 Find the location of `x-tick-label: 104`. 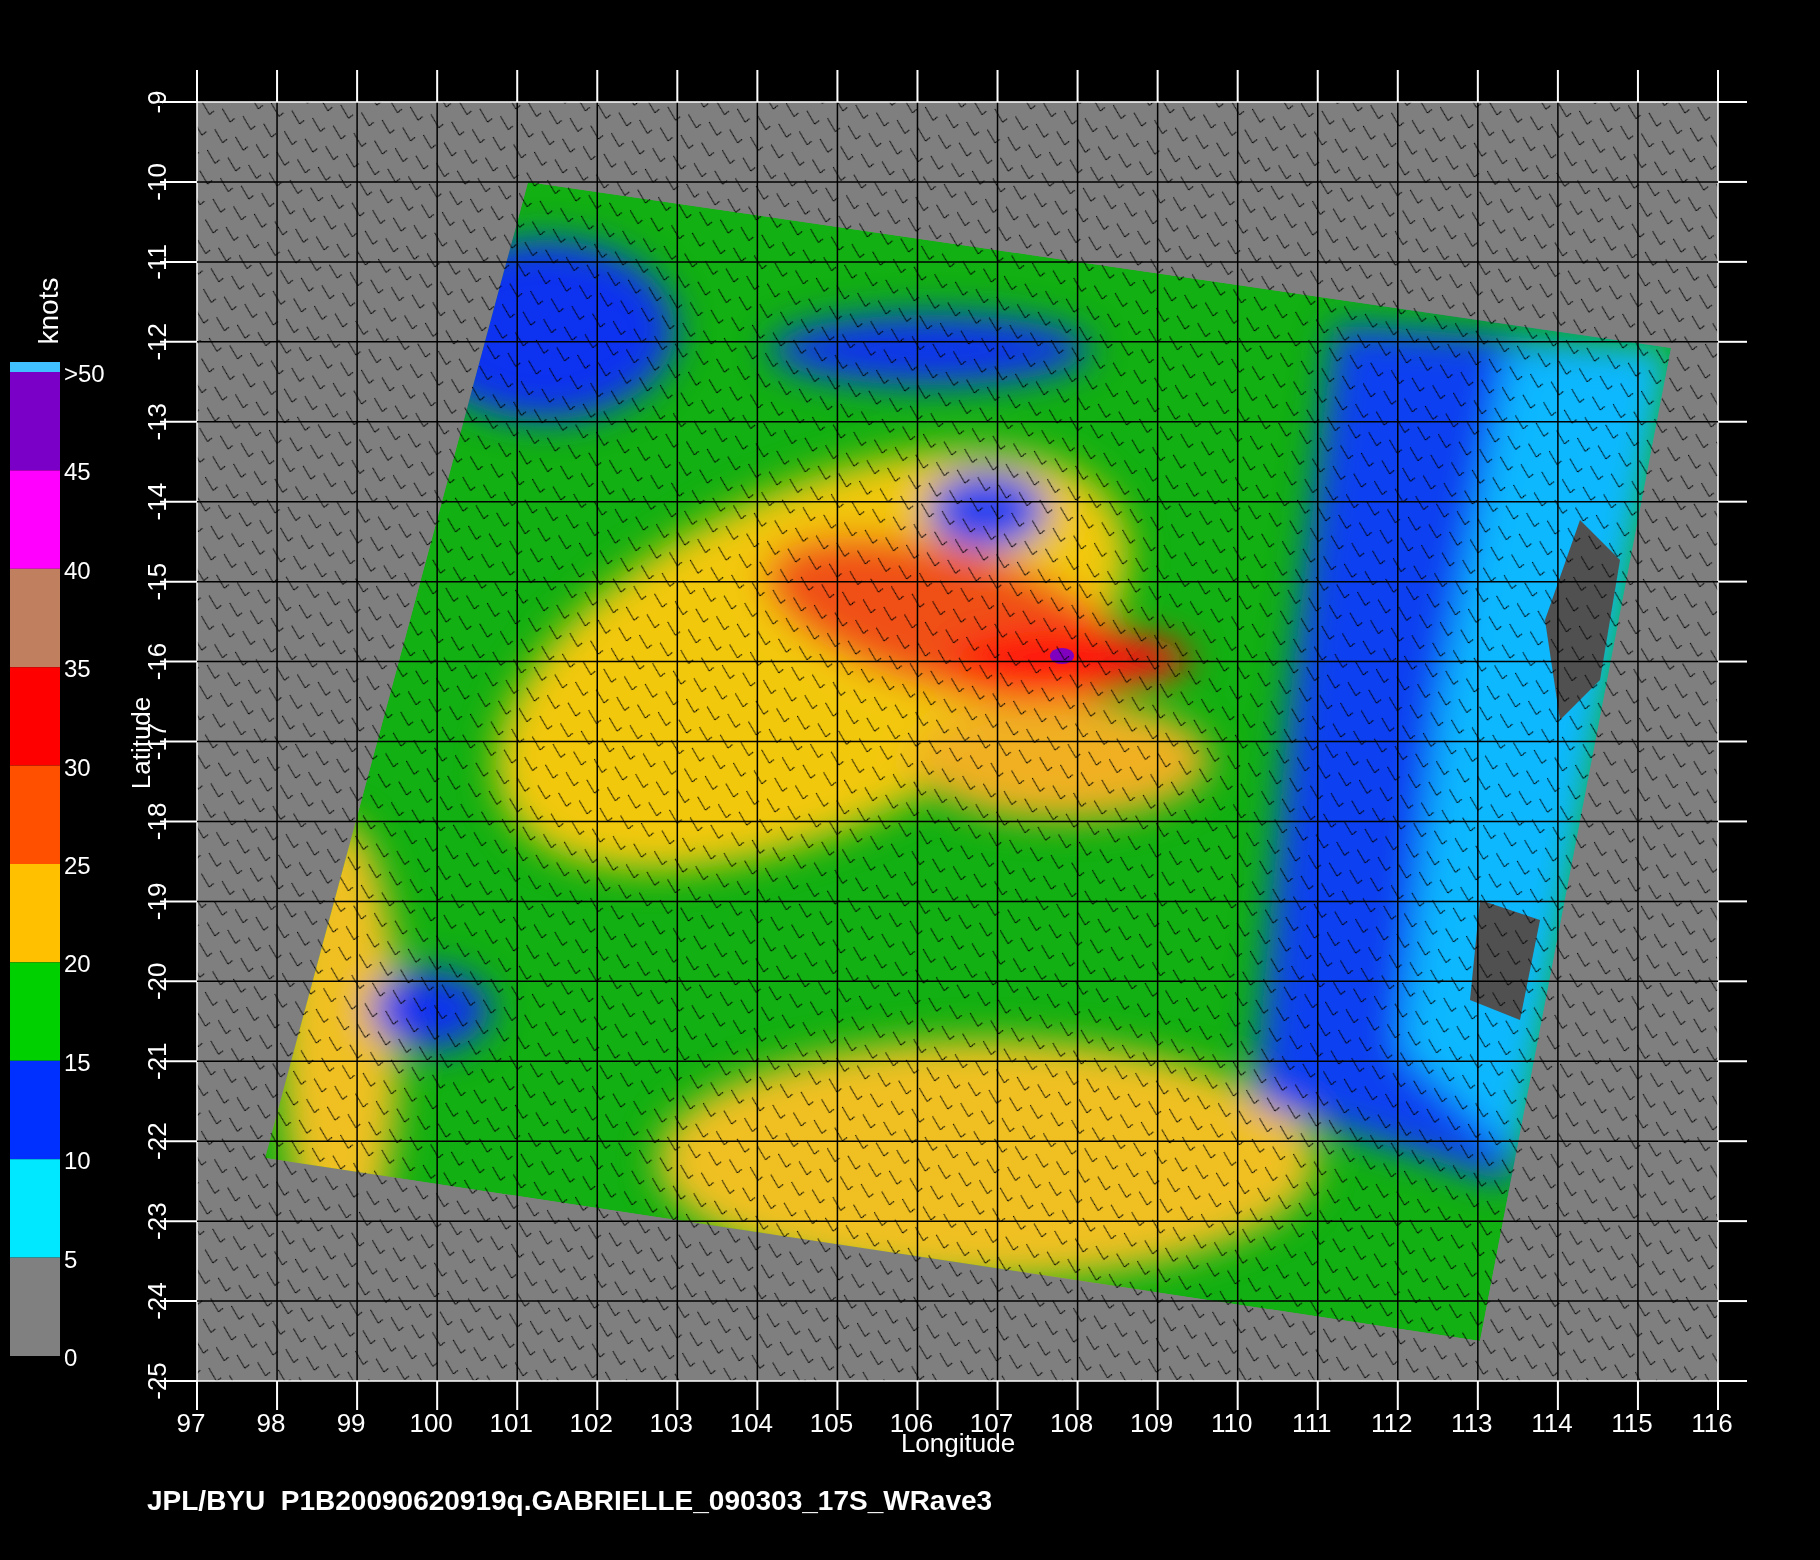

x-tick-label: 104 is located at coordinates (751, 1423).